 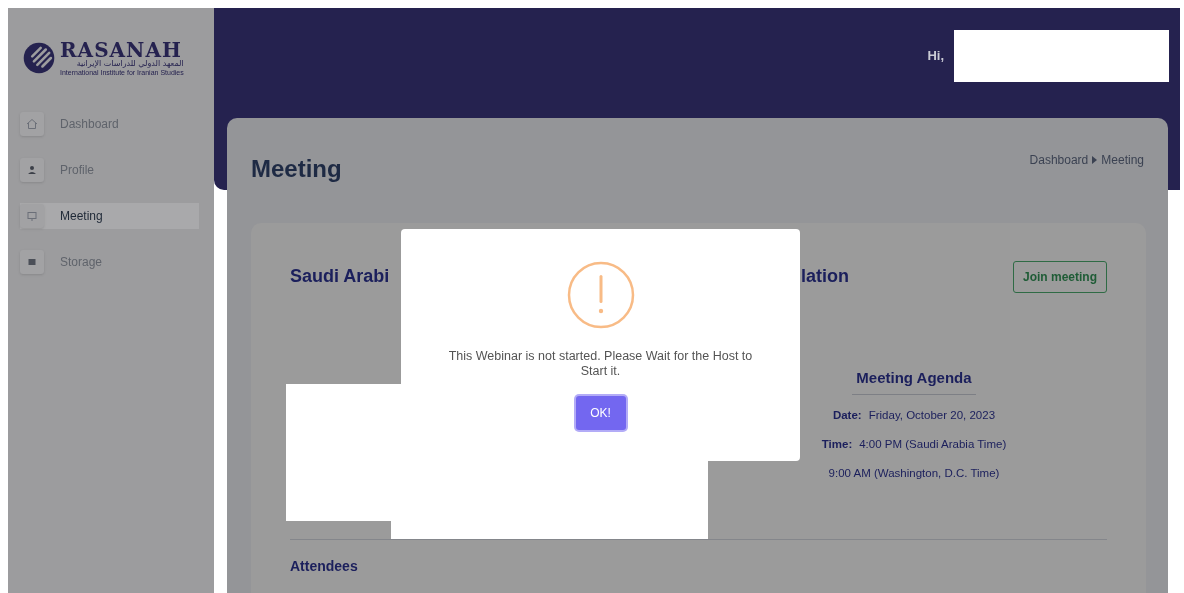 I want to click on agenda-label: Time:, so click(x=837, y=444).